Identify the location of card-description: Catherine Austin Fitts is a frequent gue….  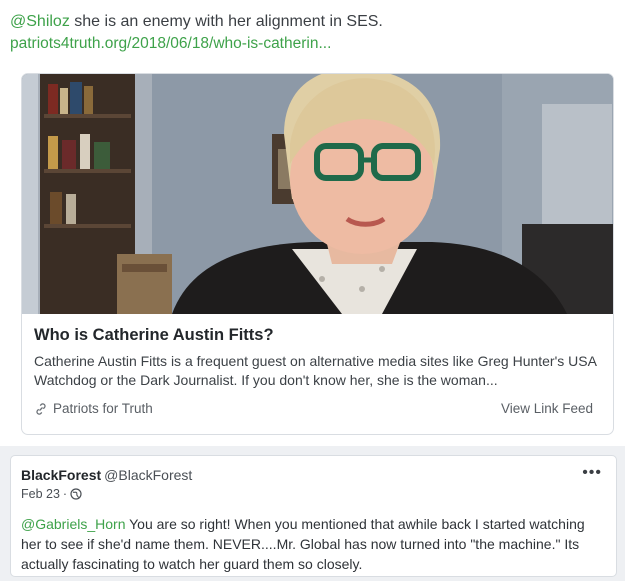
(315, 370).